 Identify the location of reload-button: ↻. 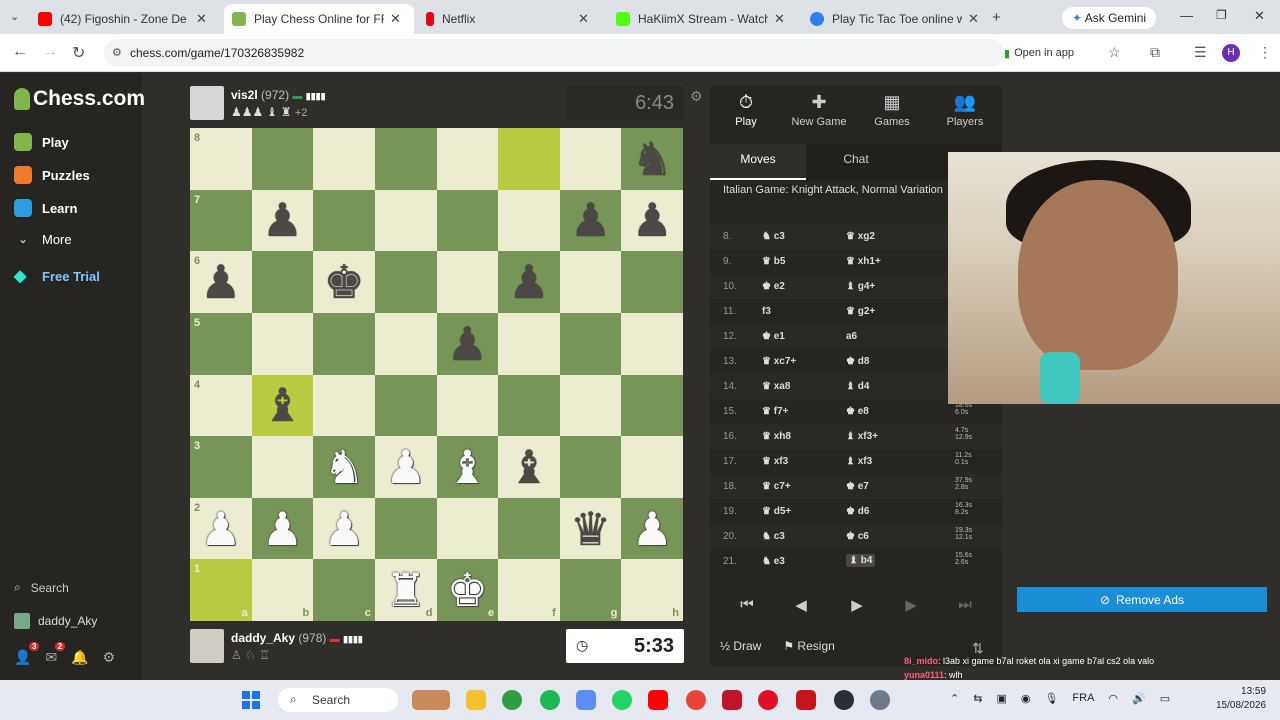
(78, 53).